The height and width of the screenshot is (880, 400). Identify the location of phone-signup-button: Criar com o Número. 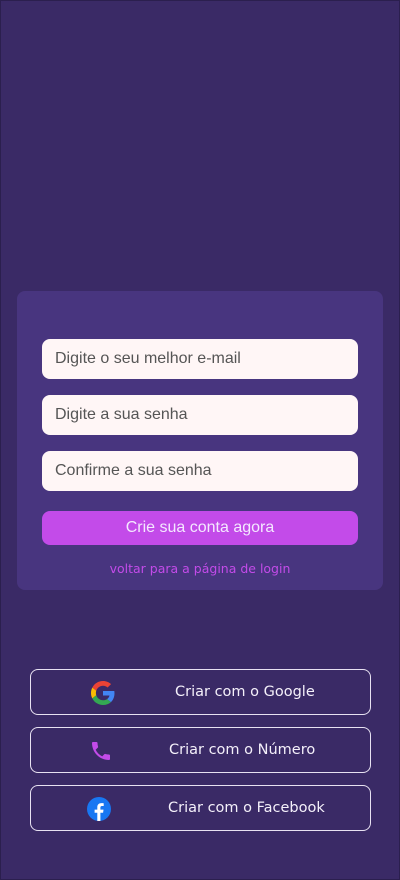
(200, 750).